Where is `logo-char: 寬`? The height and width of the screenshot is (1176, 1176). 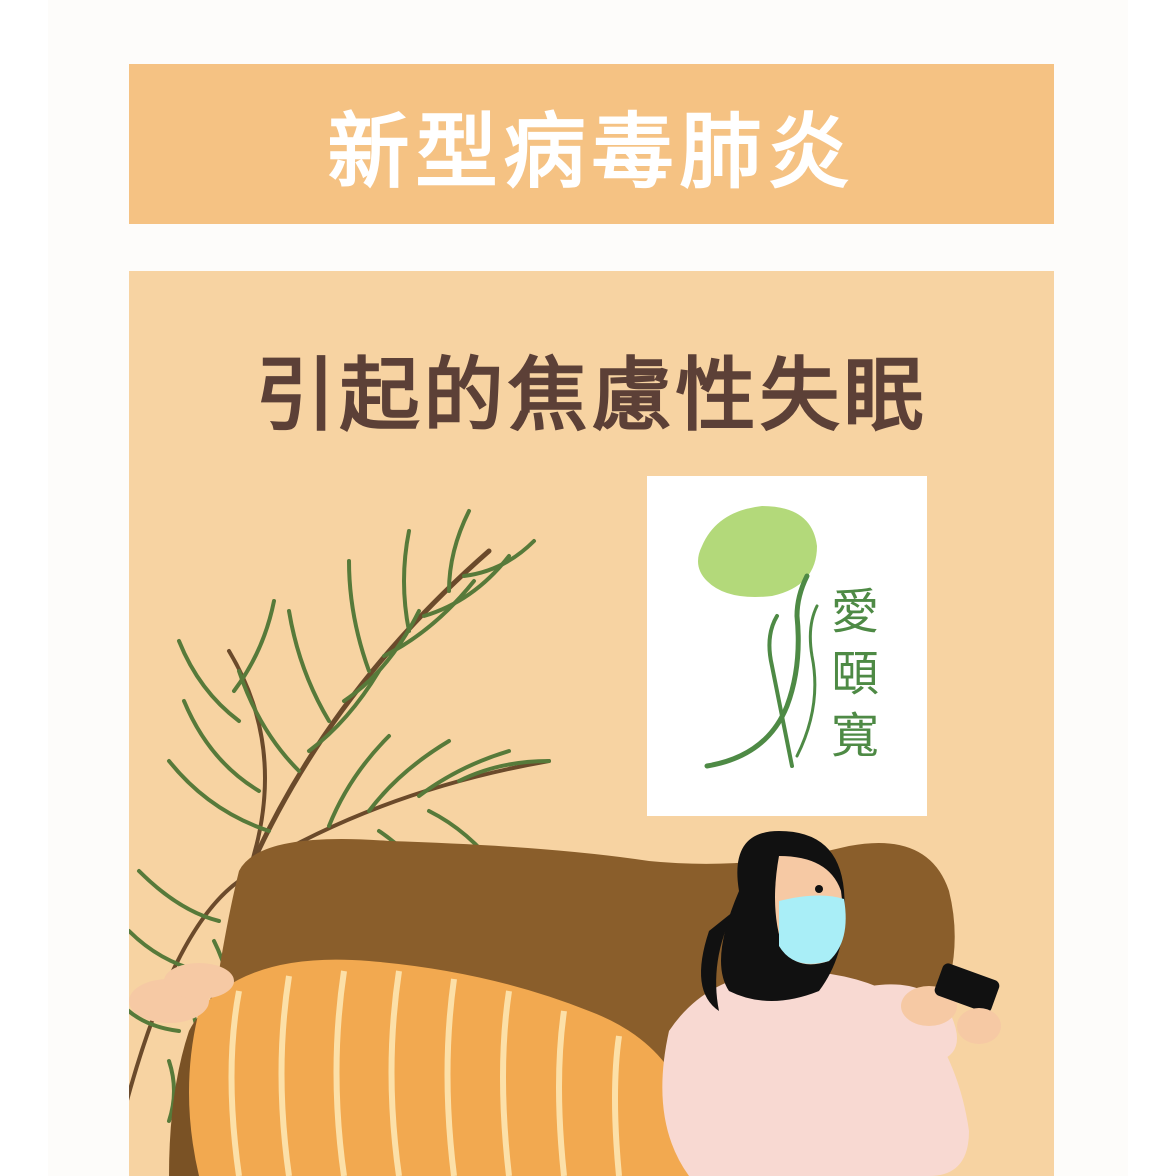 logo-char: 寬 is located at coordinates (854, 736).